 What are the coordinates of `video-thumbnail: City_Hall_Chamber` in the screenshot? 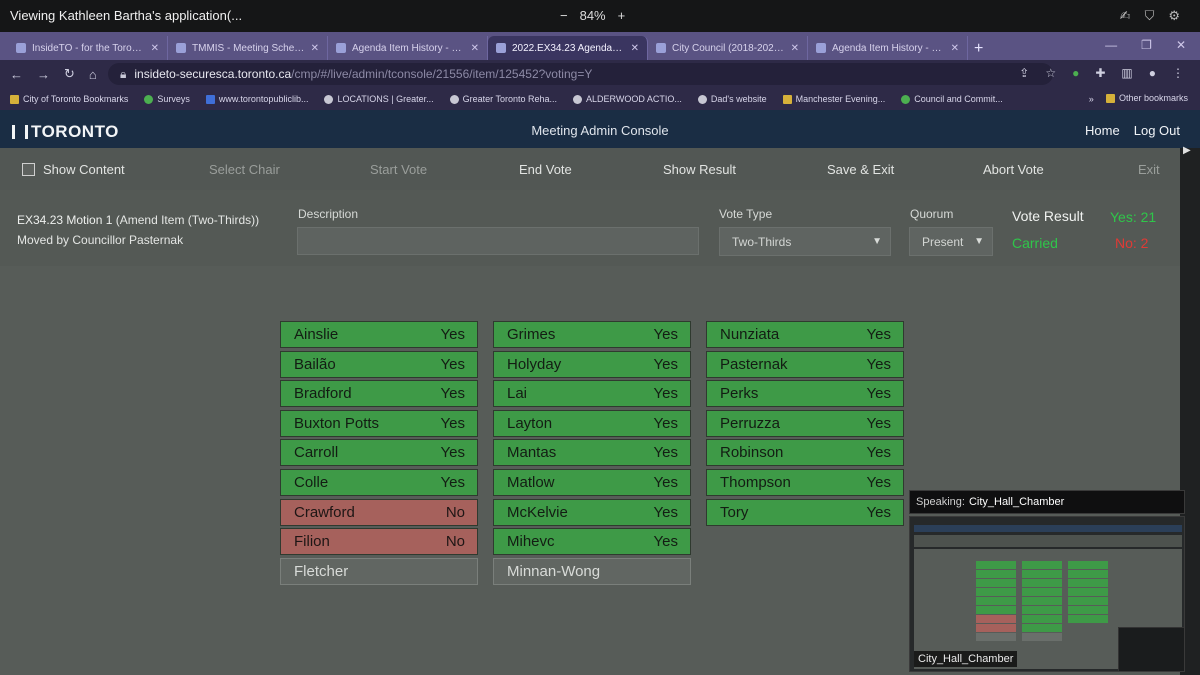 It's located at (1047, 594).